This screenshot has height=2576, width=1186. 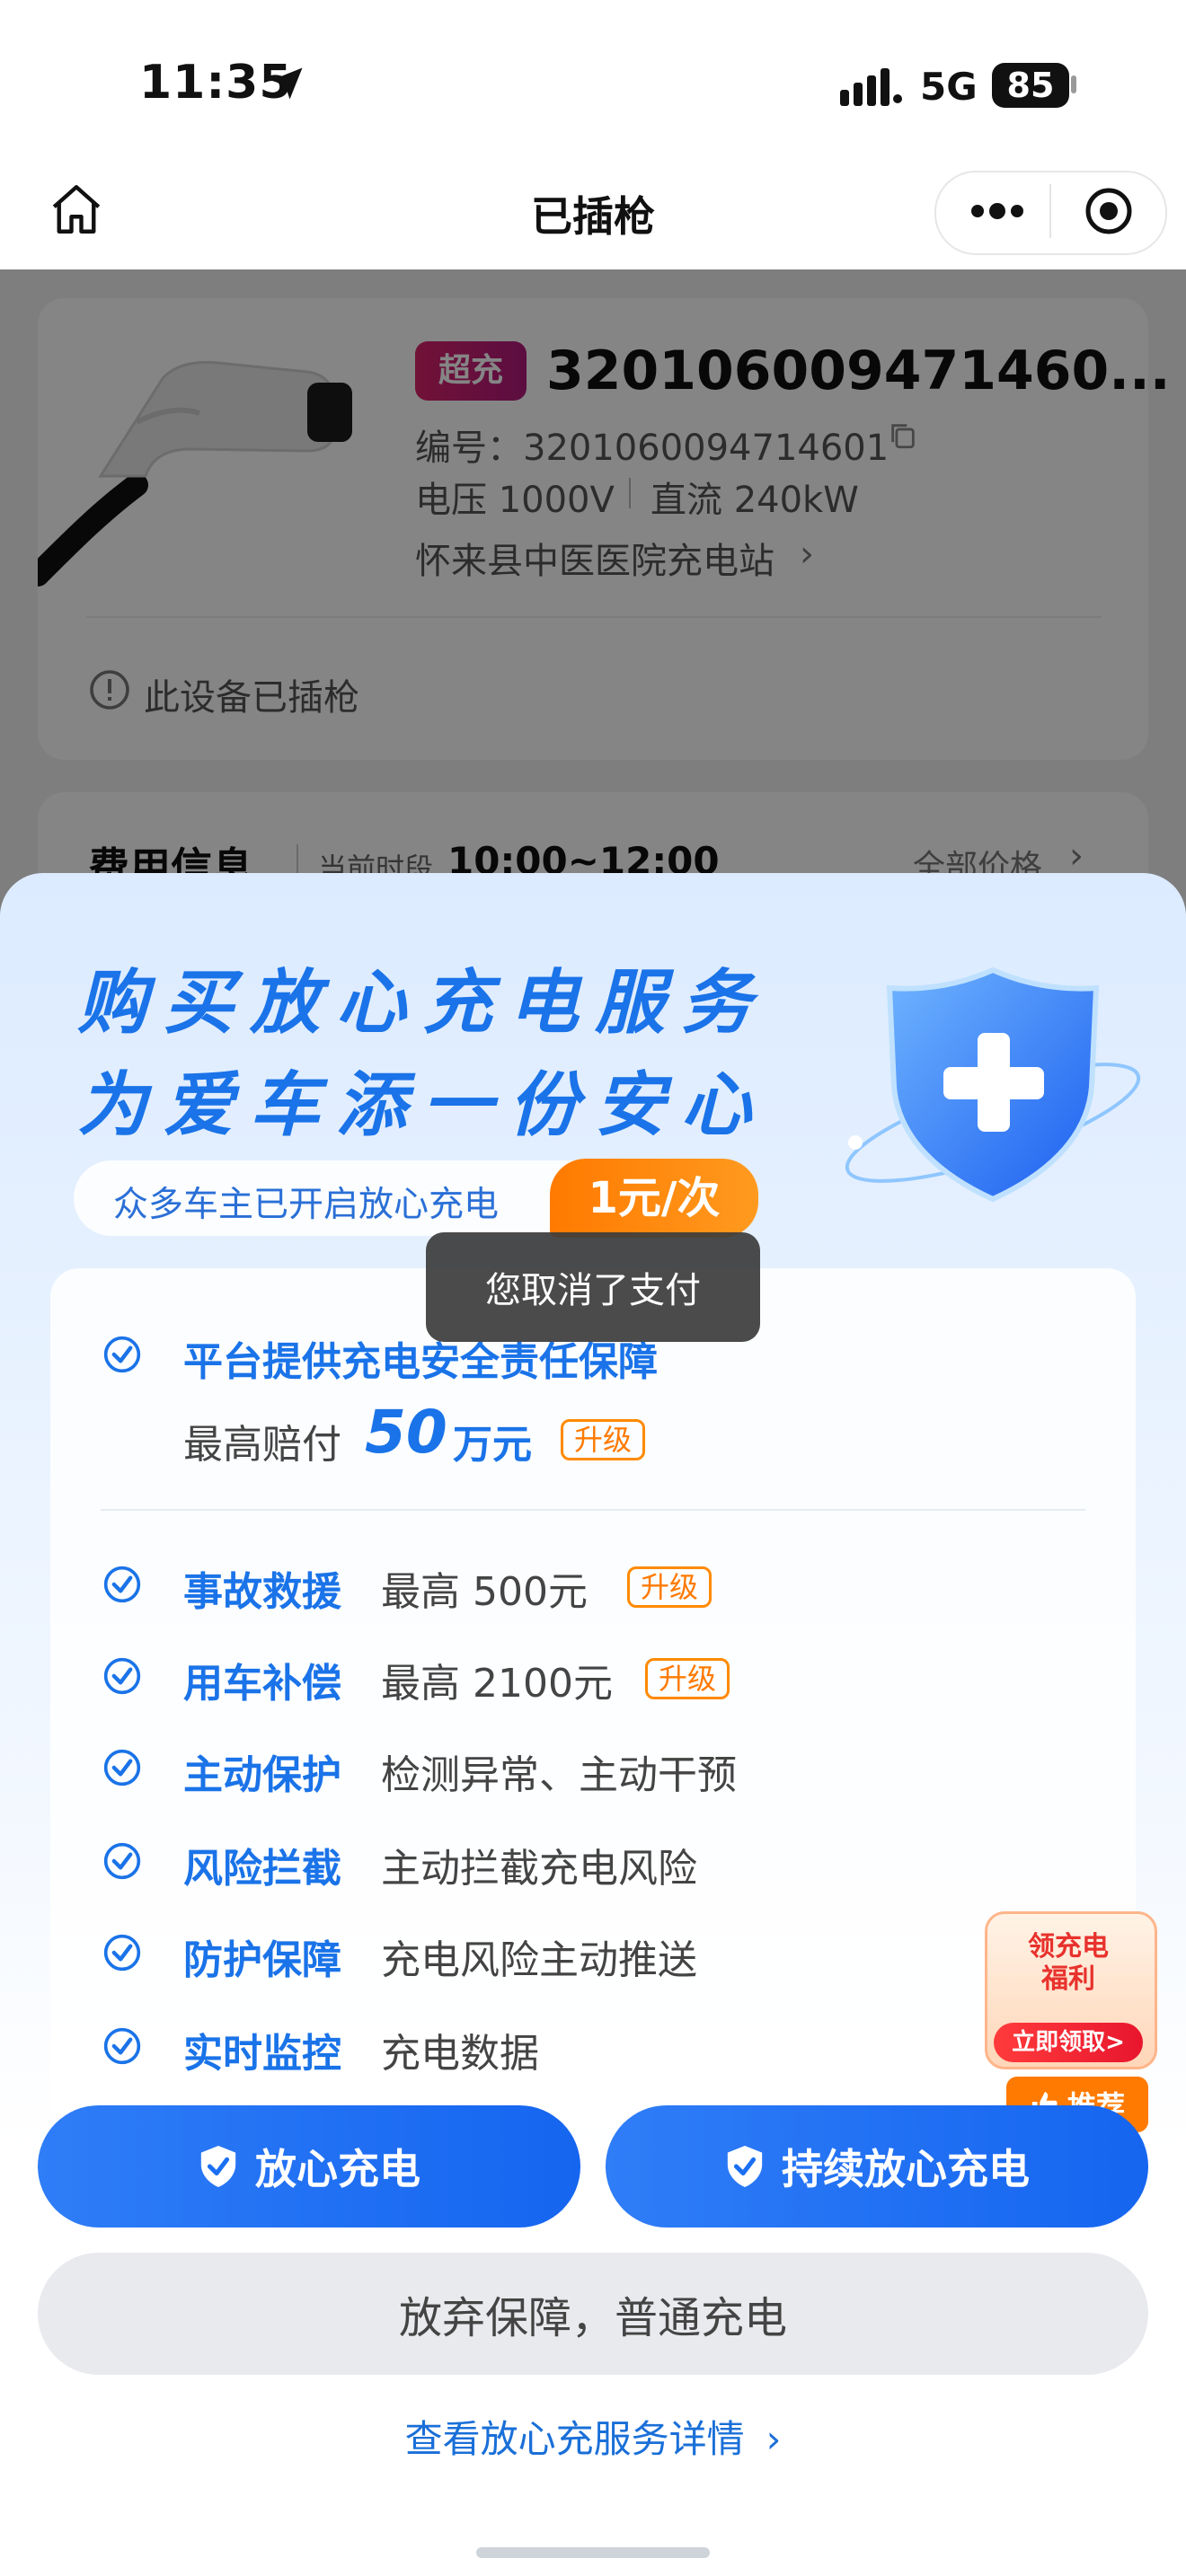 What do you see at coordinates (337, 2169) in the screenshot?
I see `peace-charge-label: 放心充电` at bounding box center [337, 2169].